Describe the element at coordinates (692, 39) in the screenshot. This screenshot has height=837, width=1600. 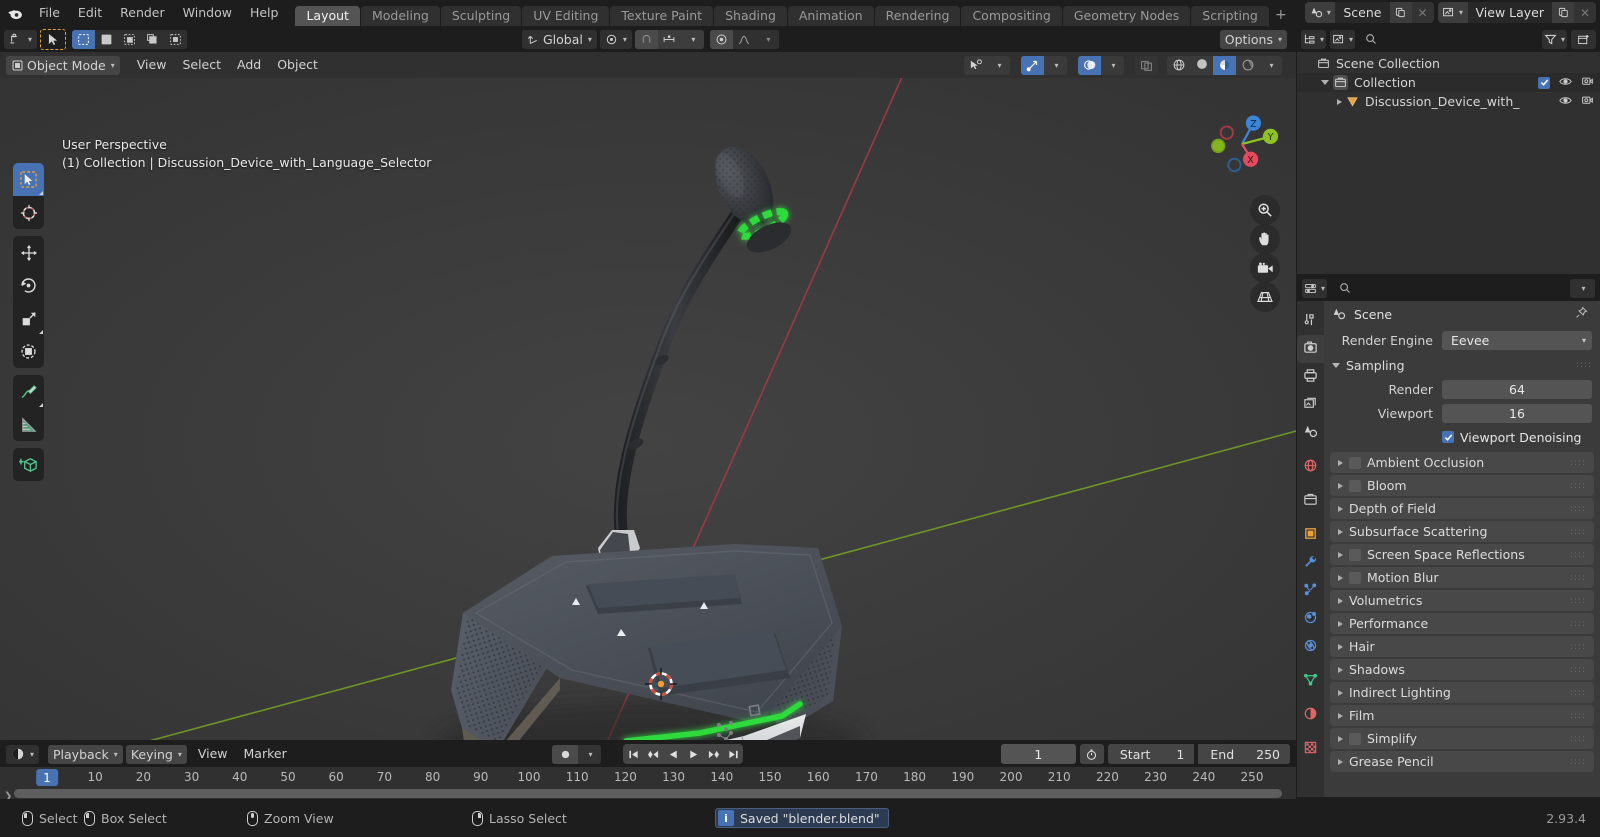
I see `snap-caret-icon: ▾` at that location.